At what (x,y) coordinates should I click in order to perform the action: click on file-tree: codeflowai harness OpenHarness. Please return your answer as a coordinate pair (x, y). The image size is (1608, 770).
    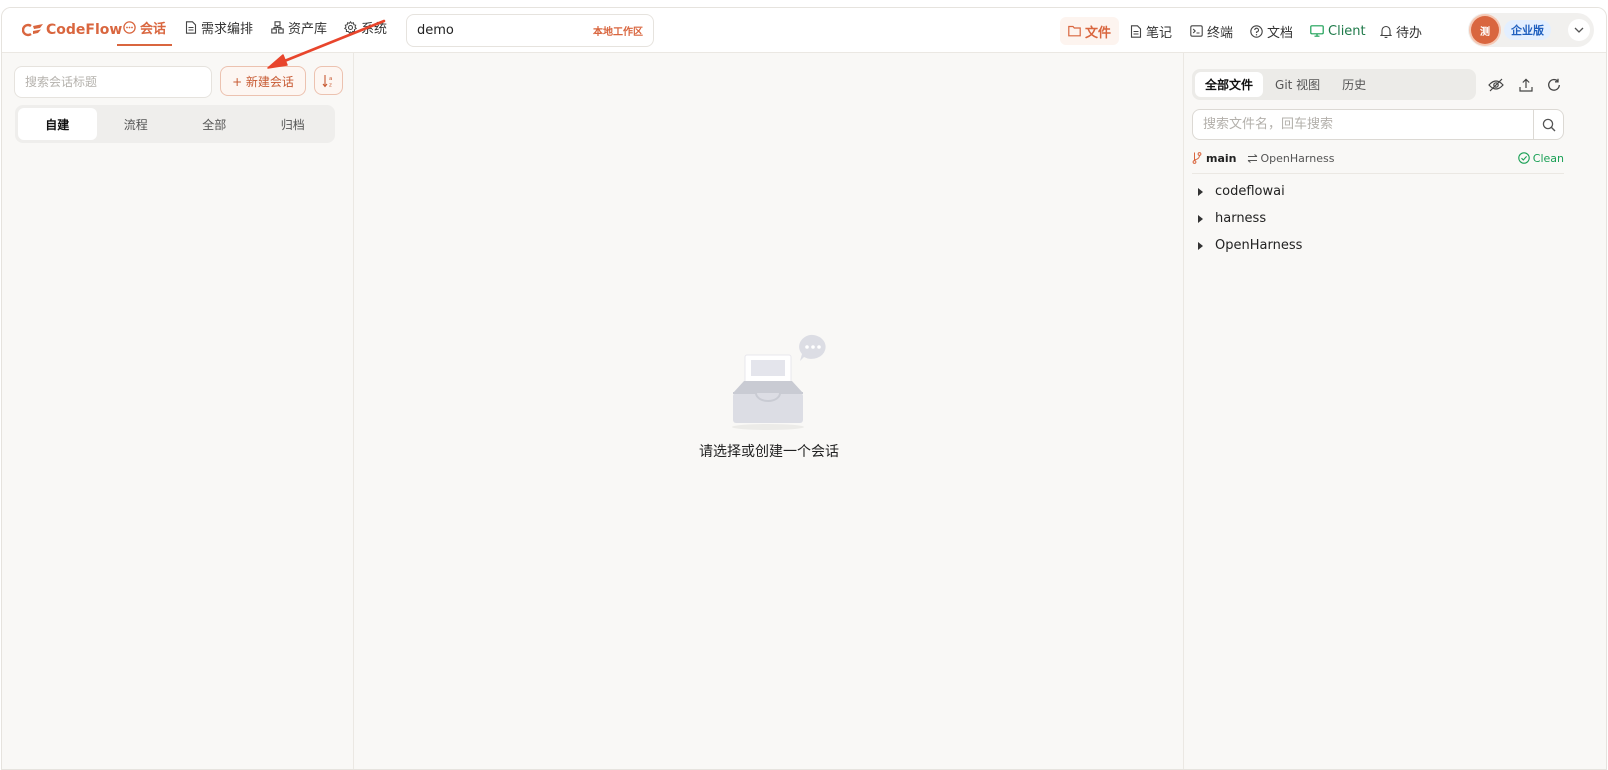
    Looking at the image, I should click on (1378, 218).